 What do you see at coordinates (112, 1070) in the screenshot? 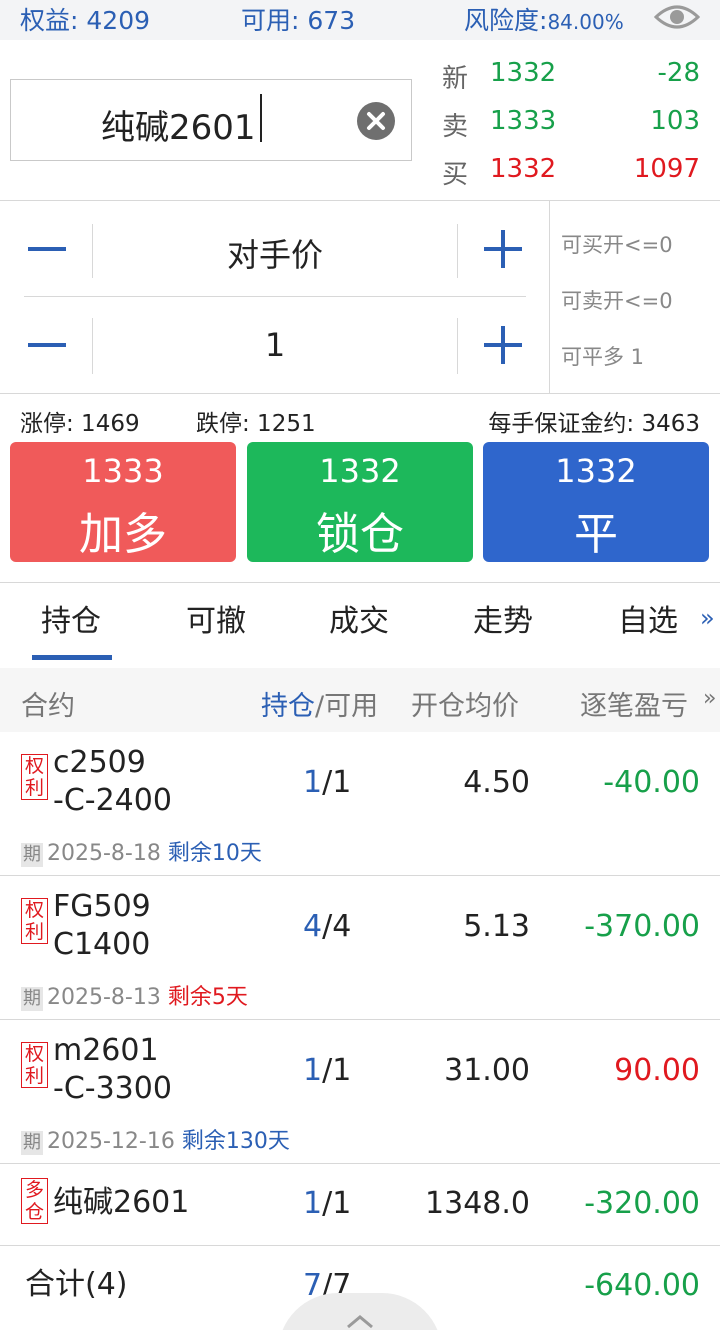
I see `contract-name: m2601 -C-3300` at bounding box center [112, 1070].